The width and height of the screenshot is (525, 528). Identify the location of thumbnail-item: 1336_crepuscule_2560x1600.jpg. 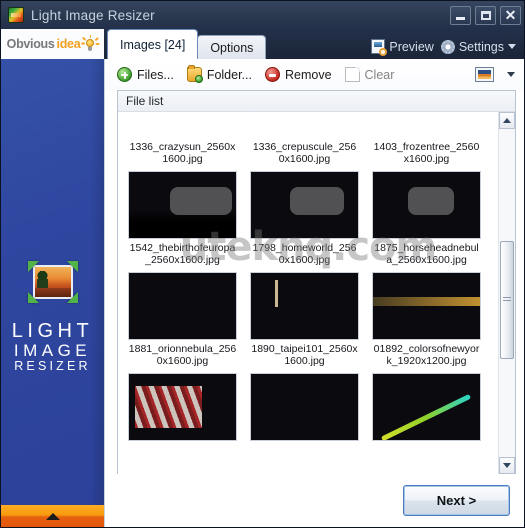
(304, 141).